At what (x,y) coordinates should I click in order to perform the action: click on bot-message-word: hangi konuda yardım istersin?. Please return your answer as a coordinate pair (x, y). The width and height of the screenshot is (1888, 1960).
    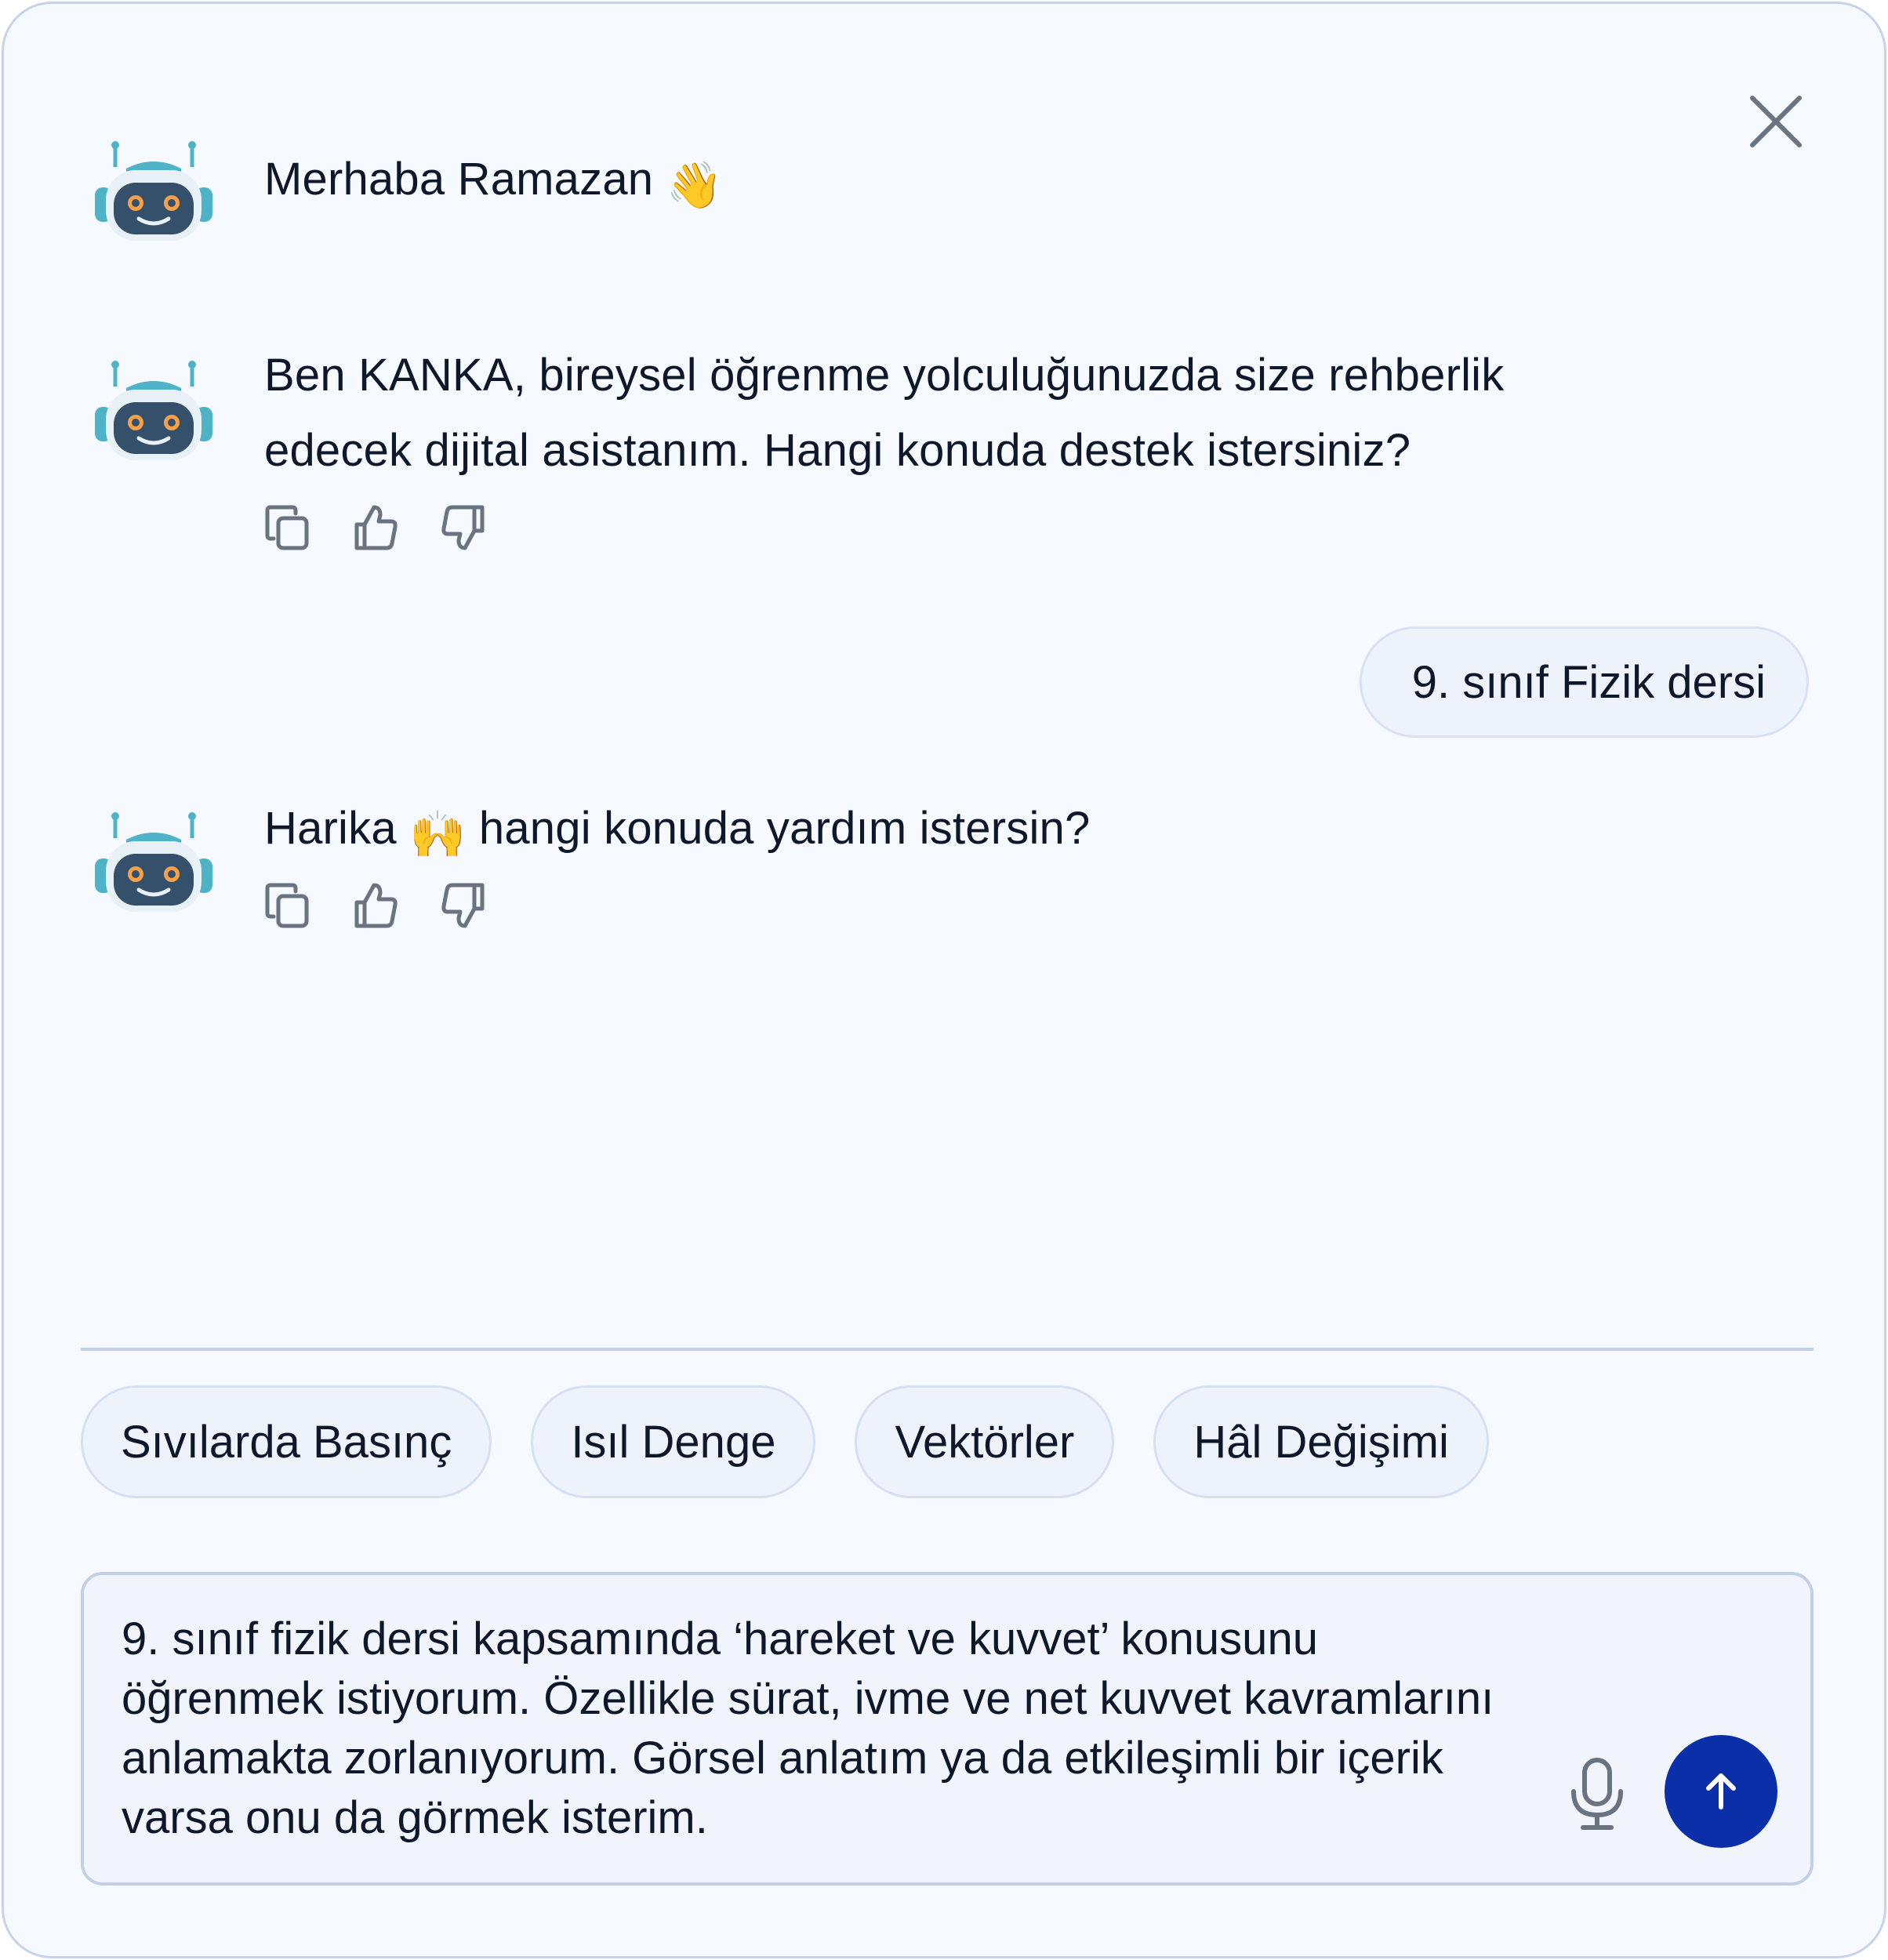
    Looking at the image, I should click on (784, 828).